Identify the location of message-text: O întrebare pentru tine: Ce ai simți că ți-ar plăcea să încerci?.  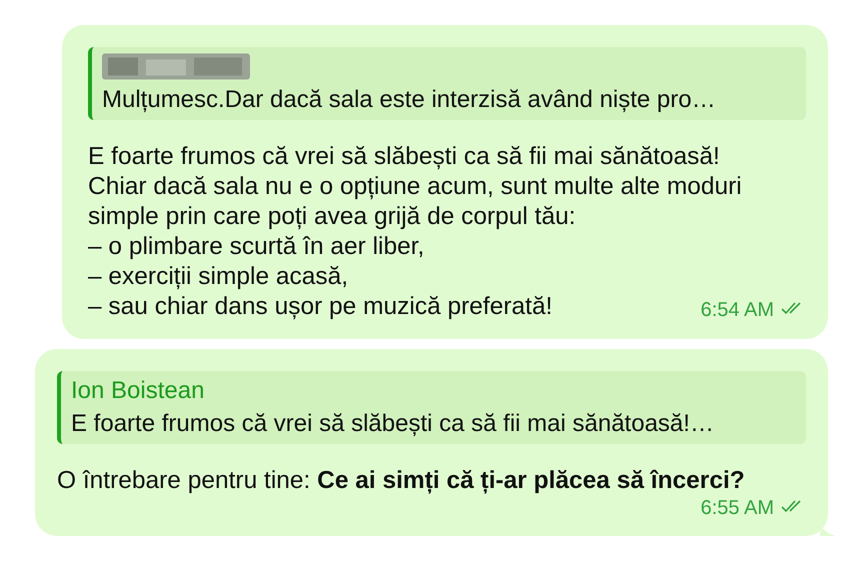
(401, 481).